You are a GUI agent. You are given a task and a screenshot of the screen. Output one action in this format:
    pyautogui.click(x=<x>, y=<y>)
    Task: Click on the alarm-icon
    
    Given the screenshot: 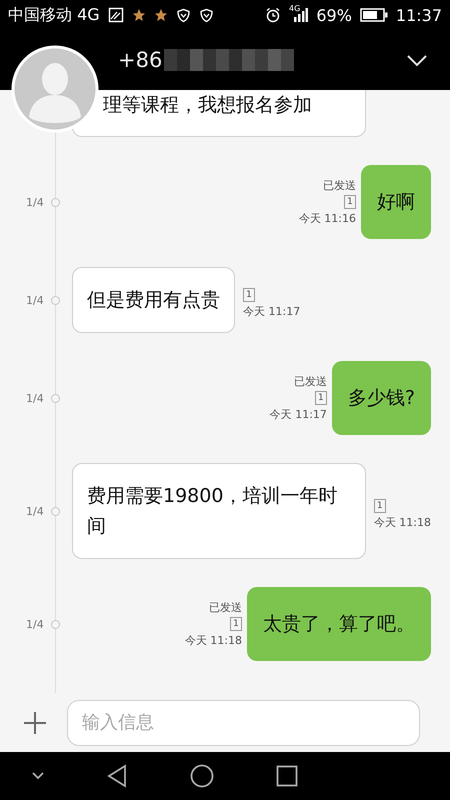 What is the action you would take?
    pyautogui.click(x=273, y=15)
    